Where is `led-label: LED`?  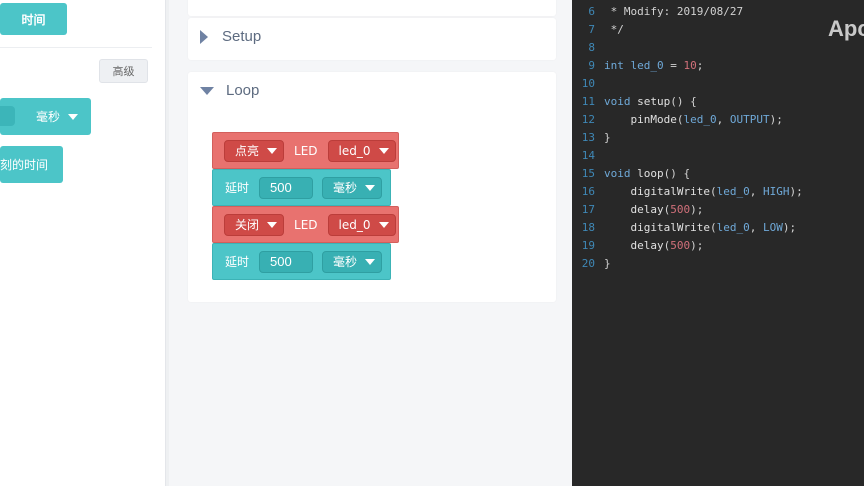 led-label: LED is located at coordinates (306, 224).